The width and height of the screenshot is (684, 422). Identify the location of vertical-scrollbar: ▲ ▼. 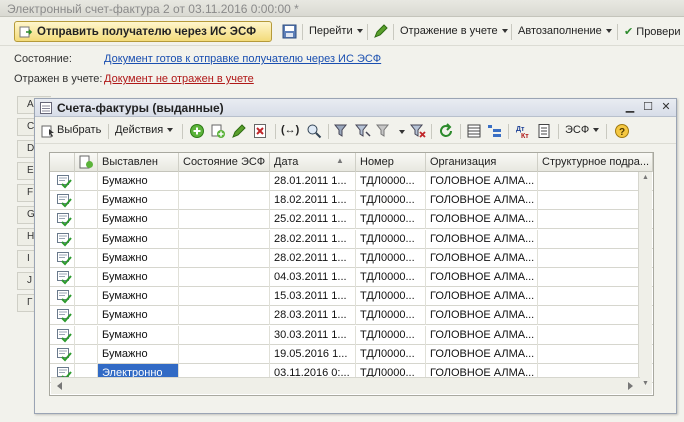
(645, 283).